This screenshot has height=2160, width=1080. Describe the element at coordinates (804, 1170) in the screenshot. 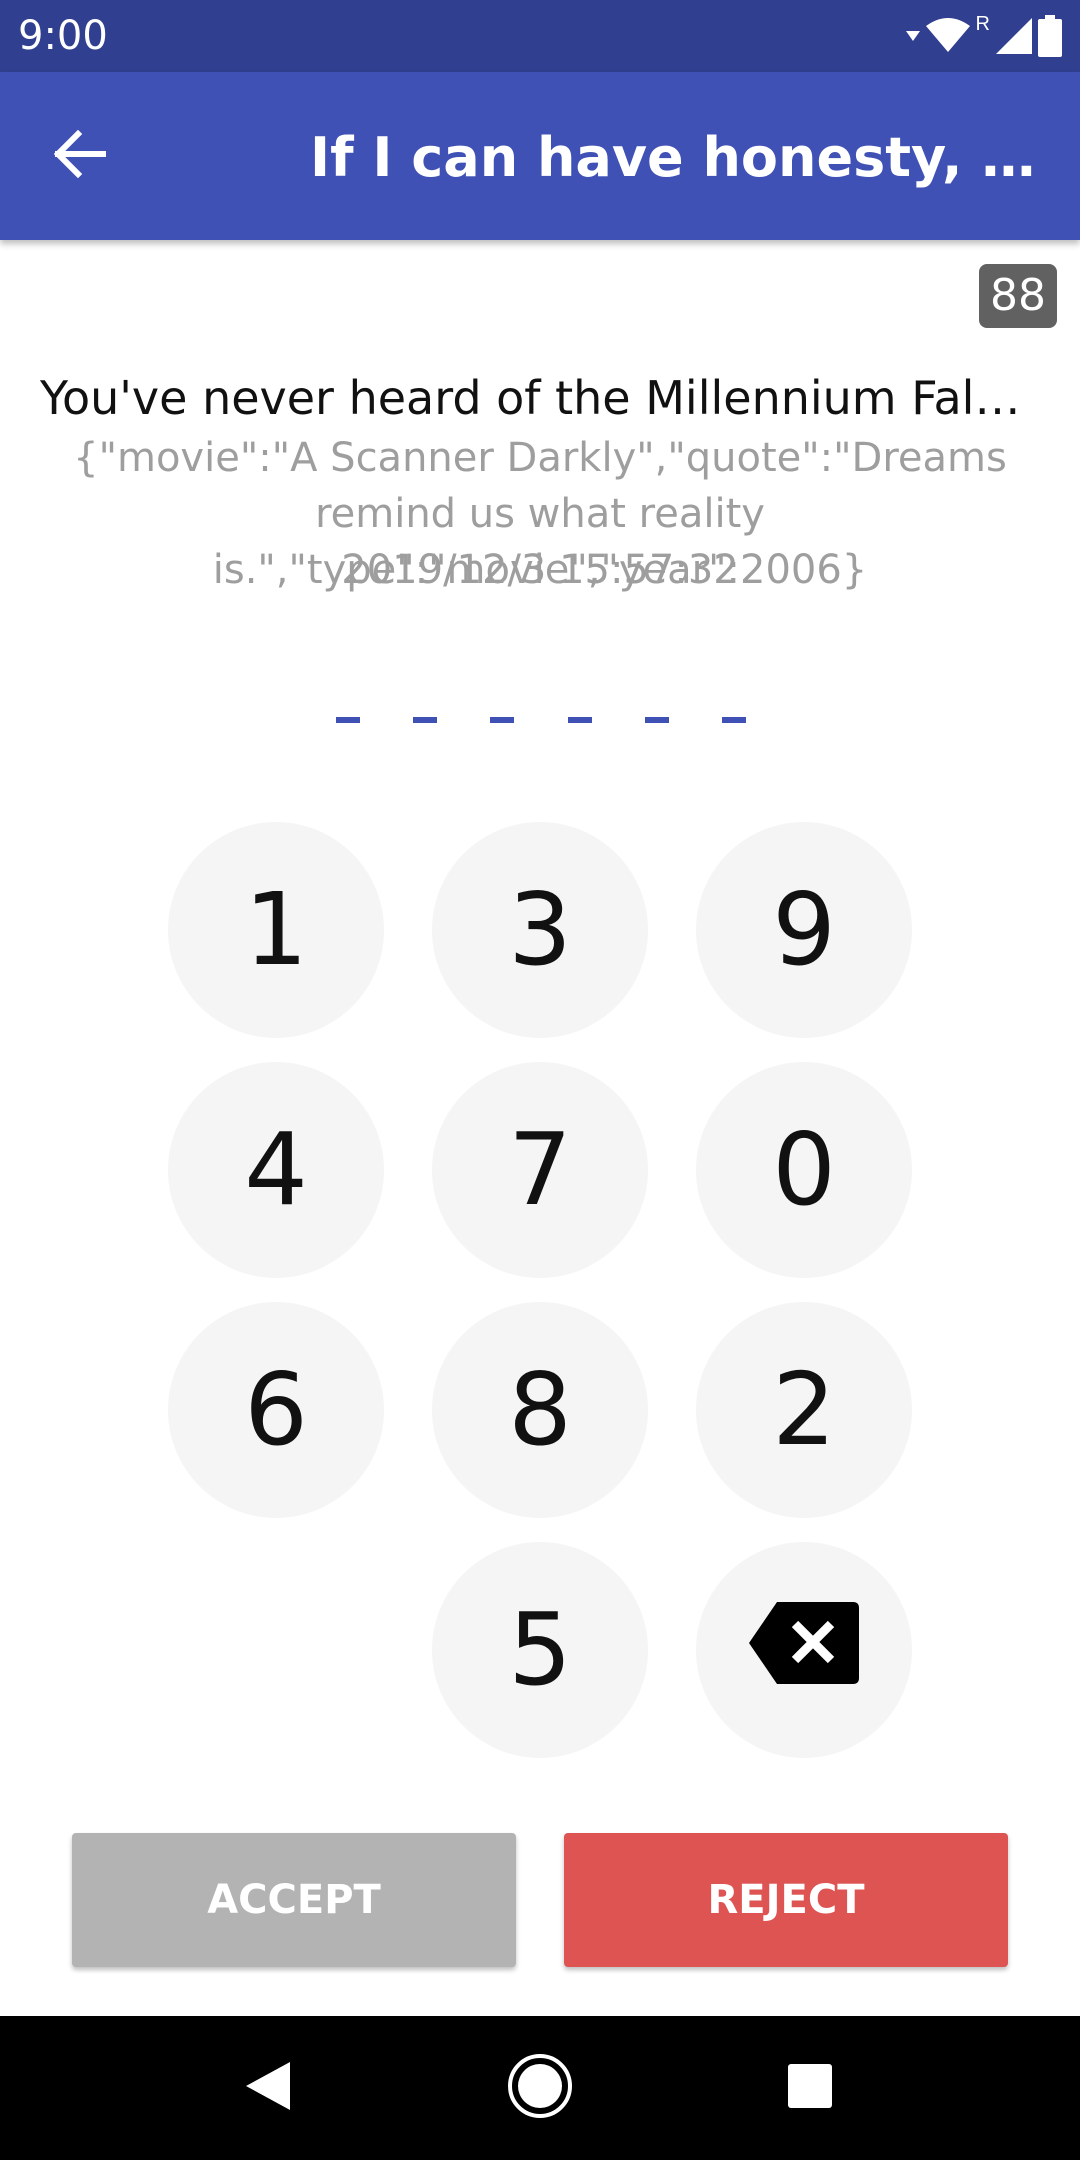

I see `key-0: 0` at that location.